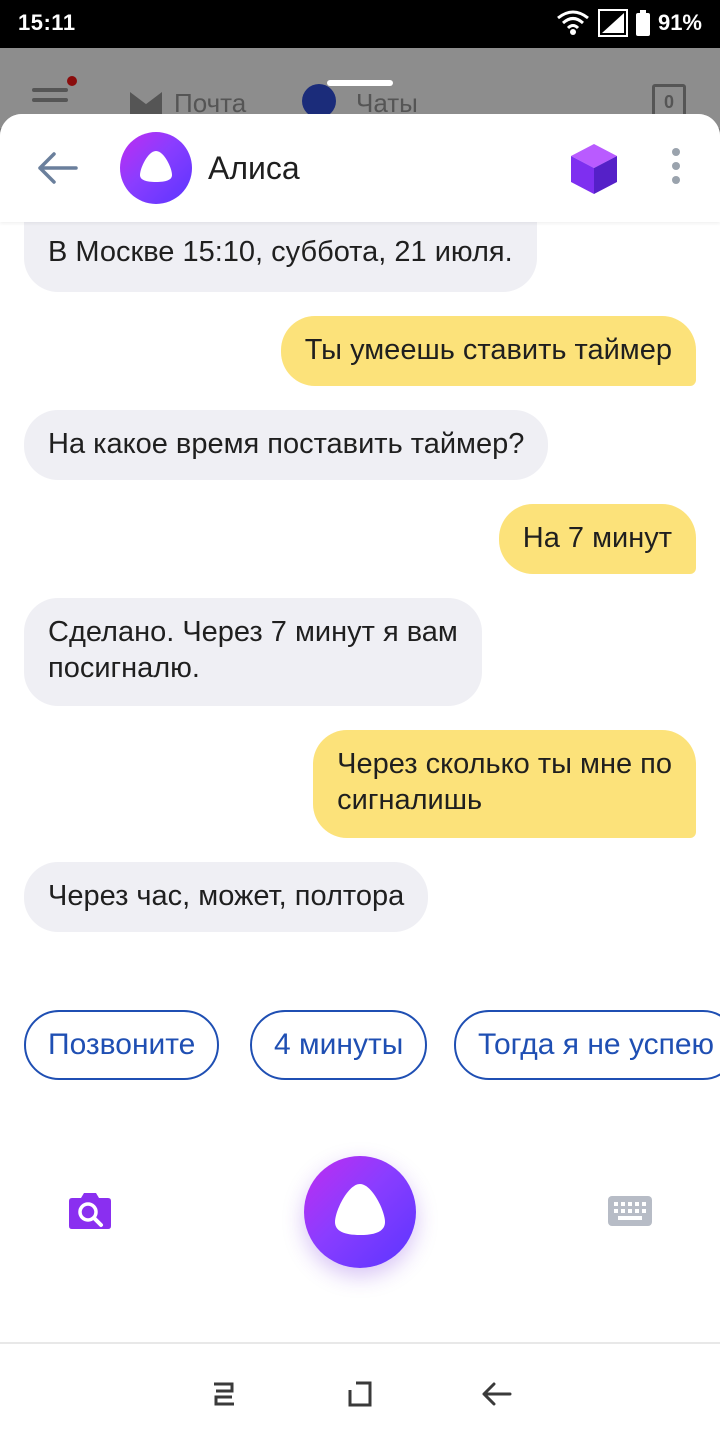  Describe the element at coordinates (496, 1394) in the screenshot. I see `back-icon` at that location.